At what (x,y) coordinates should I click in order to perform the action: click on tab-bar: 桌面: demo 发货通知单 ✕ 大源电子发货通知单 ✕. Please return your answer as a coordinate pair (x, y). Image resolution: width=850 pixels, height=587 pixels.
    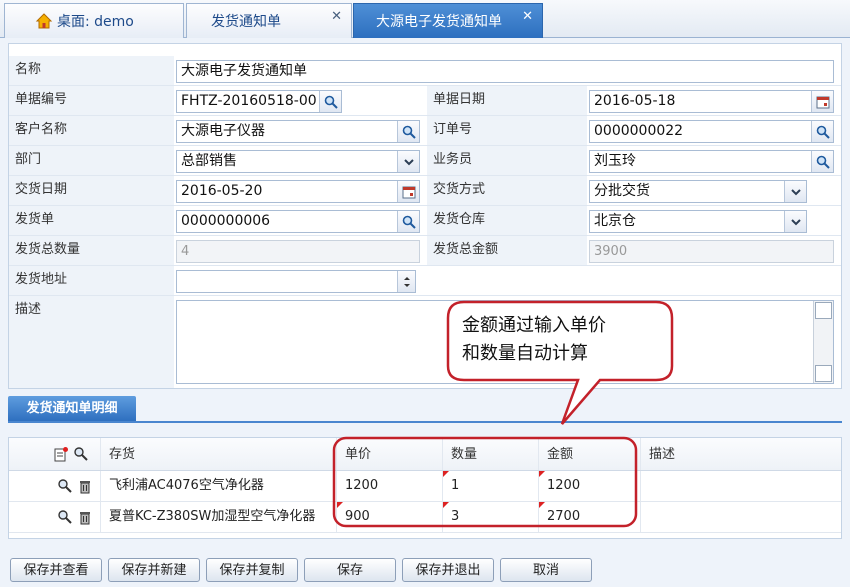
    Looking at the image, I should click on (425, 19).